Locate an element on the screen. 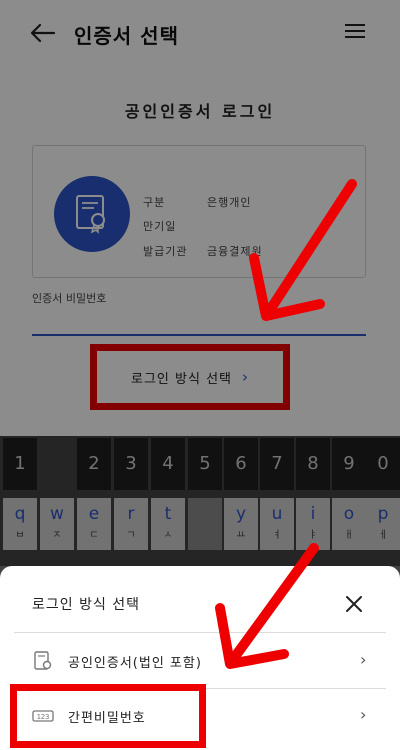 This screenshot has width=400, height=750. close-icon is located at coordinates (354, 604).